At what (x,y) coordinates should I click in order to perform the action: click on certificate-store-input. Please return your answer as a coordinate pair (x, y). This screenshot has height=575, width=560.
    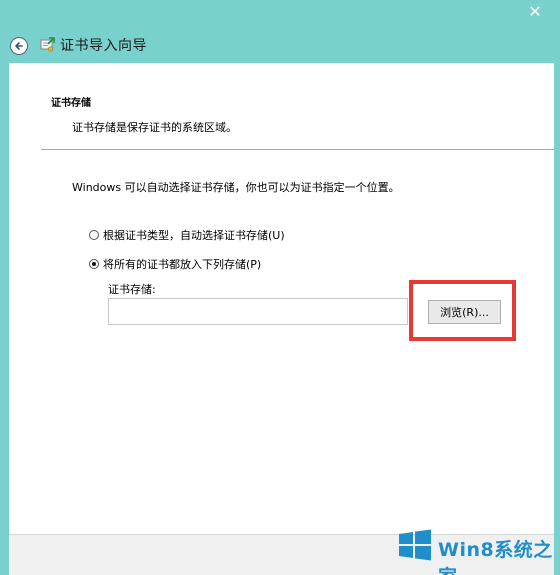
    Looking at the image, I should click on (258, 311).